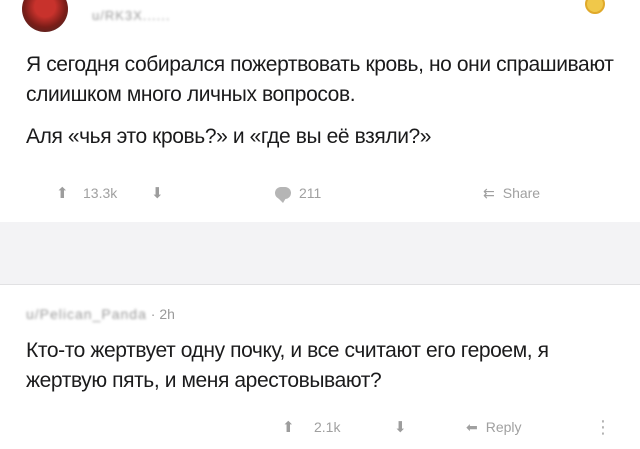 The image size is (640, 449). What do you see at coordinates (489, 192) in the screenshot?
I see `share-icon: ⇇` at bounding box center [489, 192].